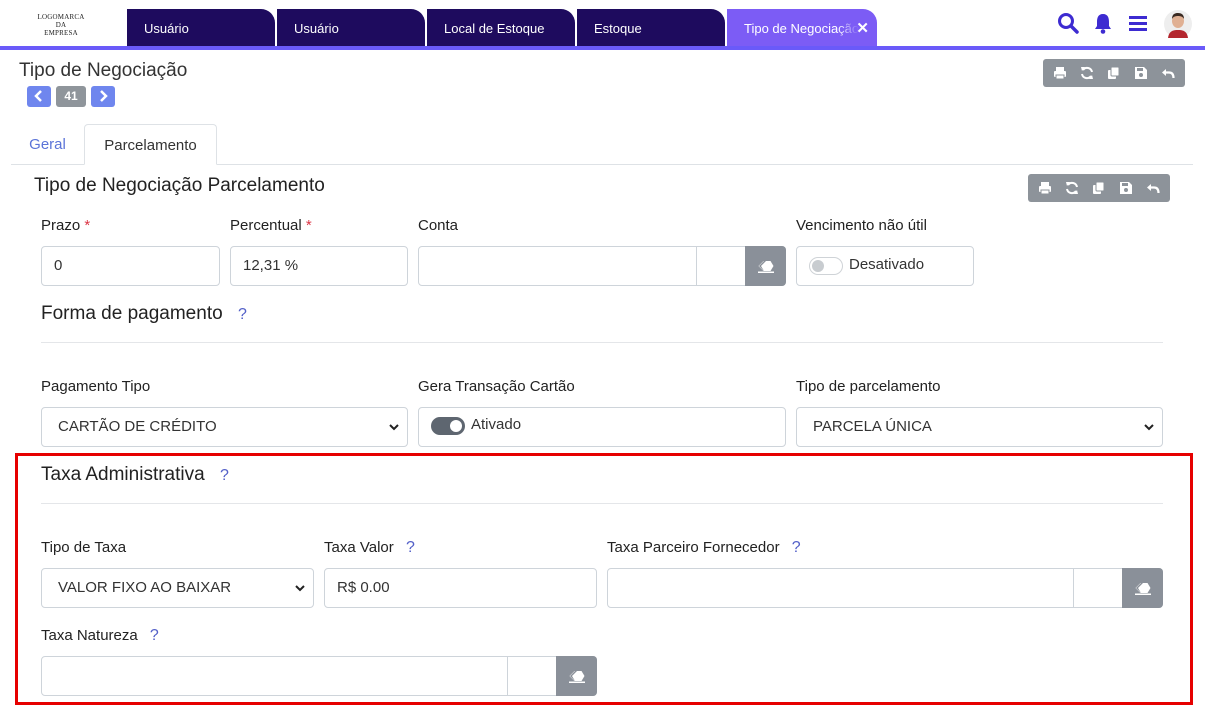  What do you see at coordinates (862, 27) in the screenshot?
I see `close-icon: ✕` at bounding box center [862, 27].